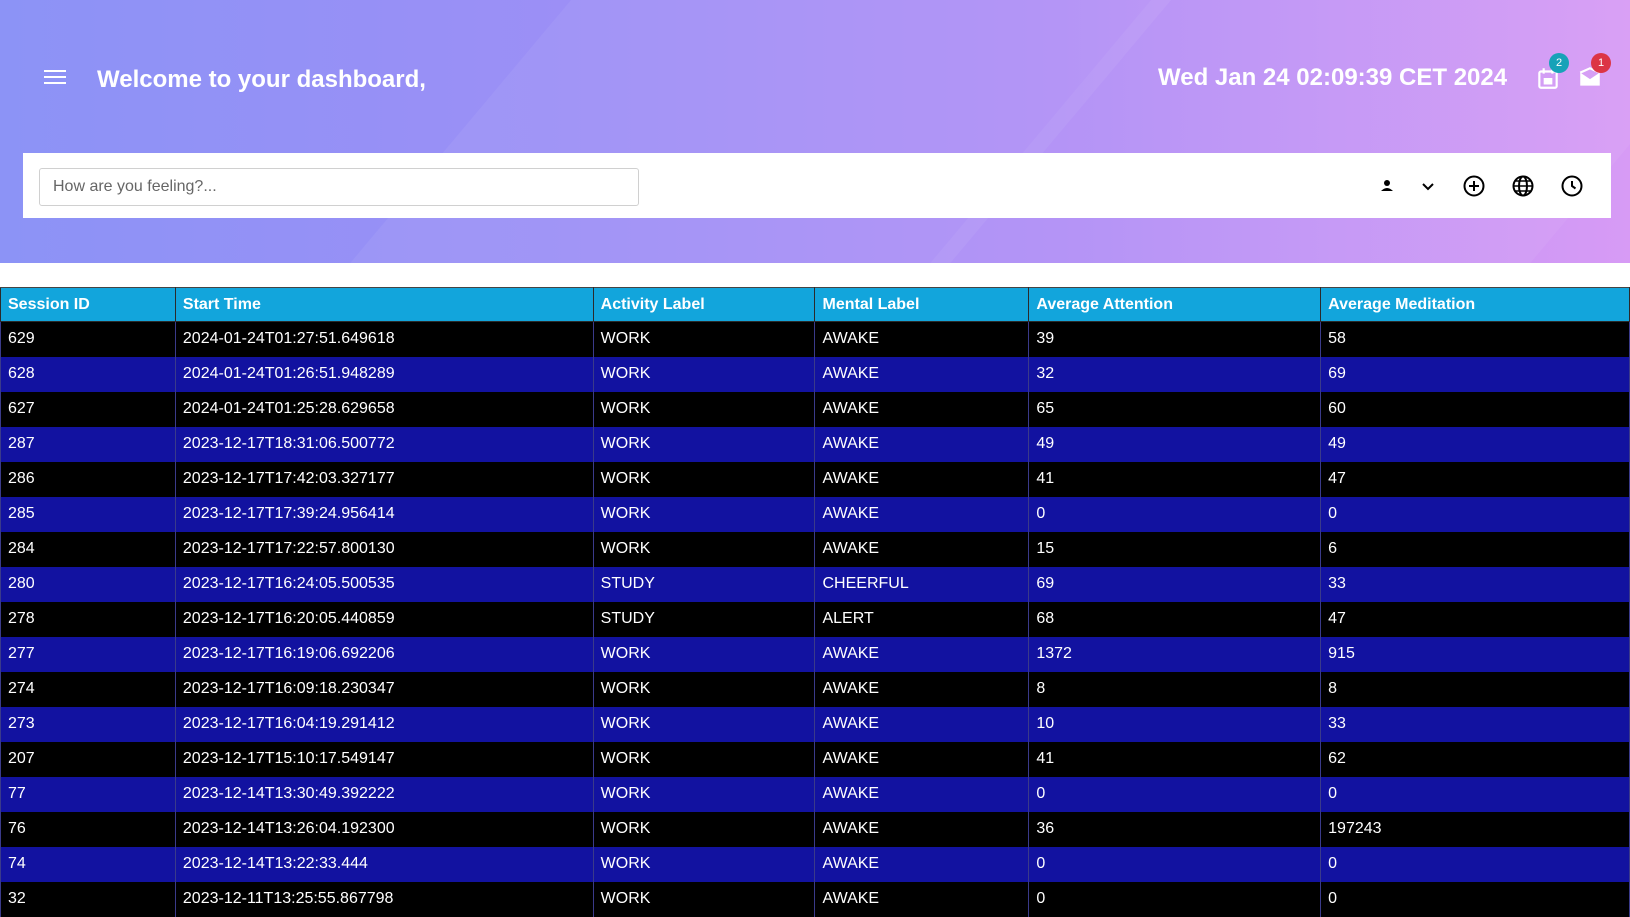  What do you see at coordinates (384, 514) in the screenshot?
I see `cell-start-time: 2023-12-17T17:39:24.956414` at bounding box center [384, 514].